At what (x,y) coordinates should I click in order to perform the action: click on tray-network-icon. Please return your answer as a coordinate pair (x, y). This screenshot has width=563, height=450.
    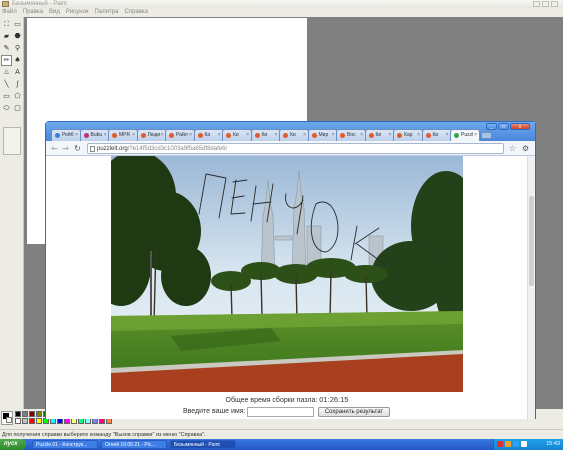
    Looking at the image, I should click on (516, 444).